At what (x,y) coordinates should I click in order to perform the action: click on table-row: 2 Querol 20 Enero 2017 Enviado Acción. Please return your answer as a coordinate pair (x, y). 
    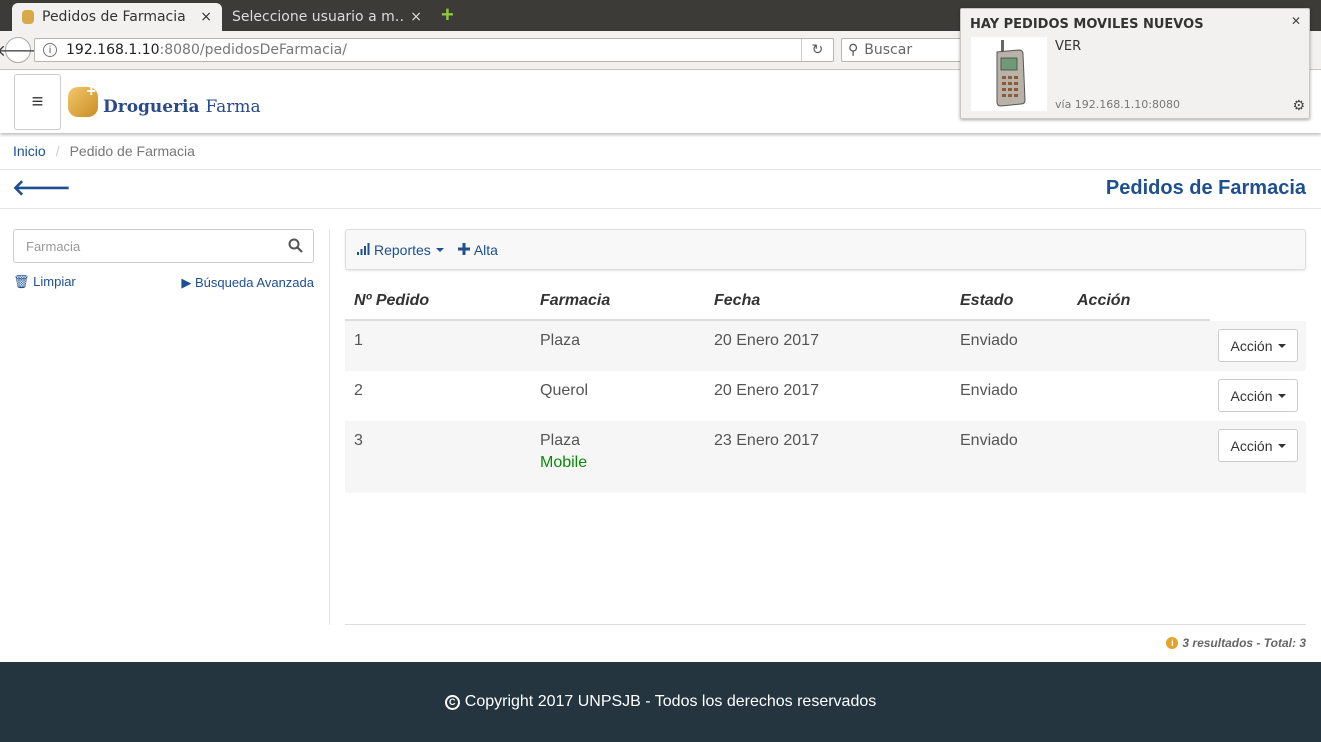
    Looking at the image, I should click on (825, 396).